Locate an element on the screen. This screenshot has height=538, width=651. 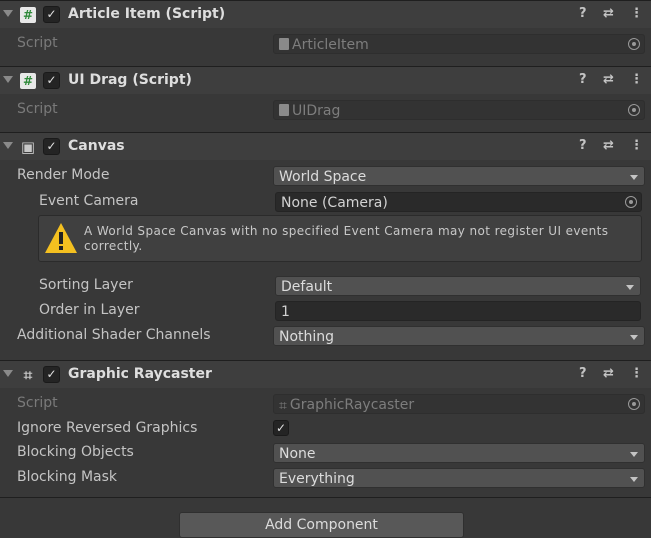
event-camera-value: None (Camera) is located at coordinates (334, 203).